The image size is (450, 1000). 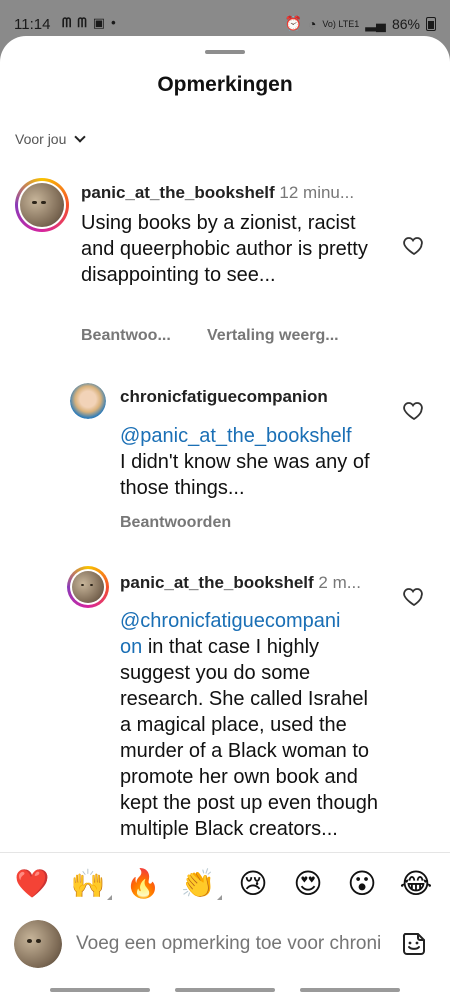 What do you see at coordinates (32, 24) in the screenshot?
I see `status-time: 11:14` at bounding box center [32, 24].